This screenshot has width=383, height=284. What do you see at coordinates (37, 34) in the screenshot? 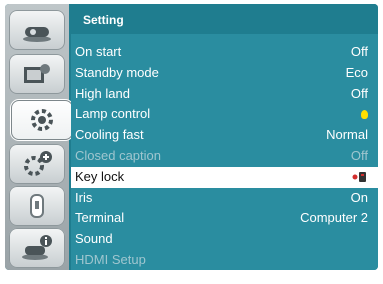
I see `display-icon` at bounding box center [37, 34].